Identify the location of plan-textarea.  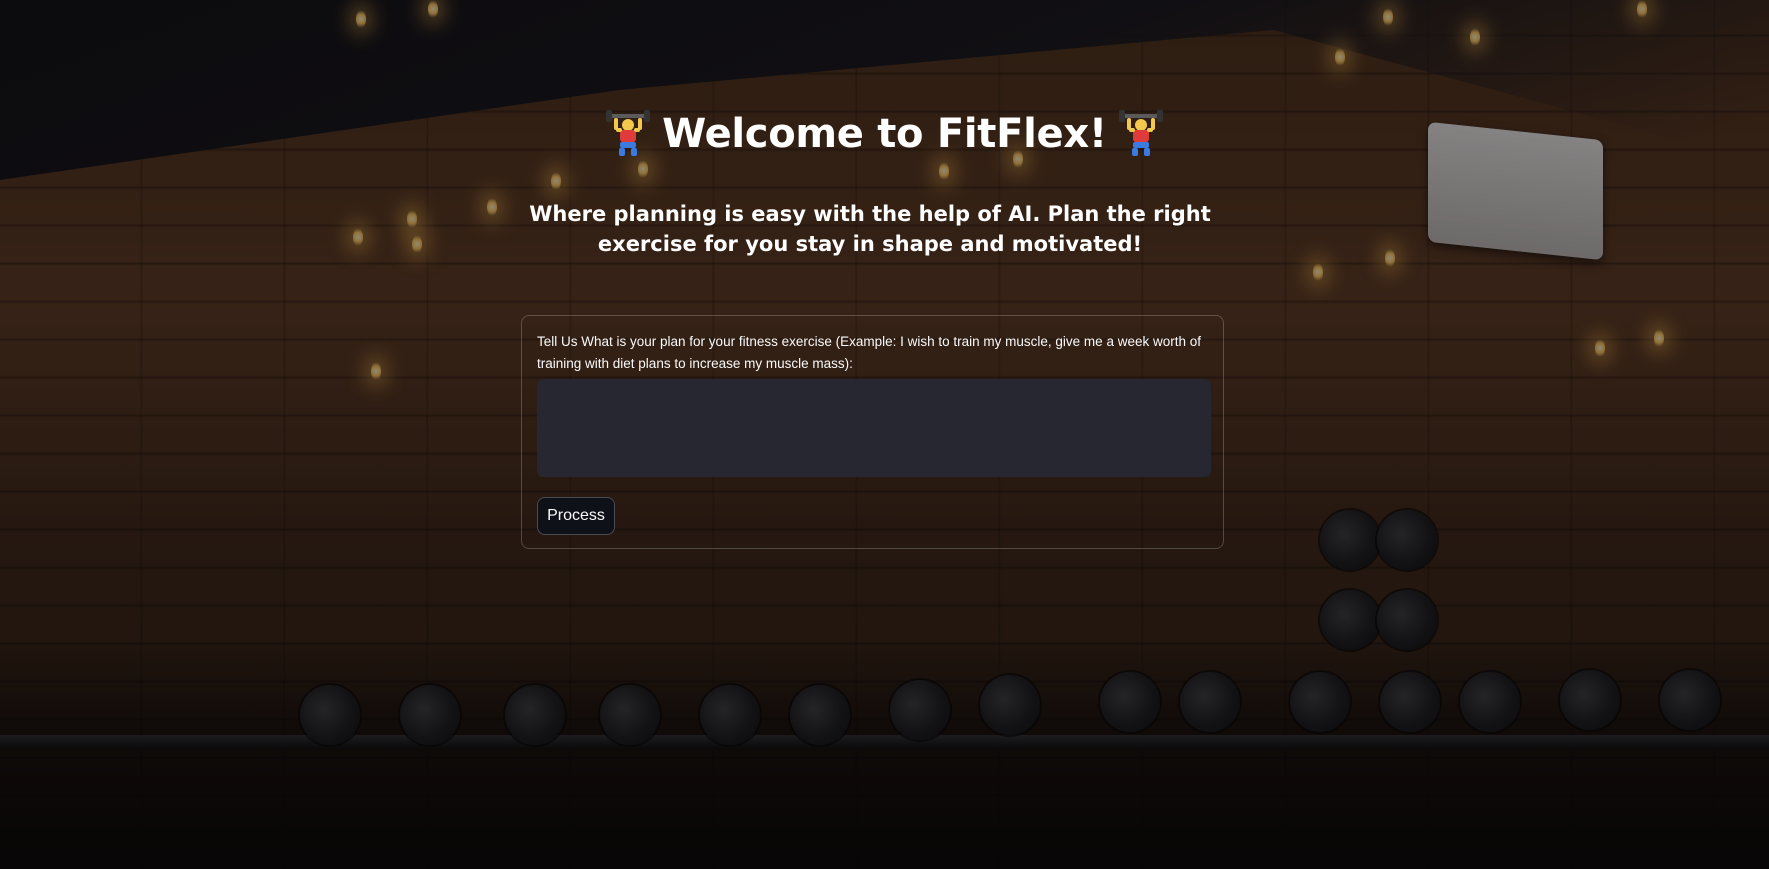
(874, 428).